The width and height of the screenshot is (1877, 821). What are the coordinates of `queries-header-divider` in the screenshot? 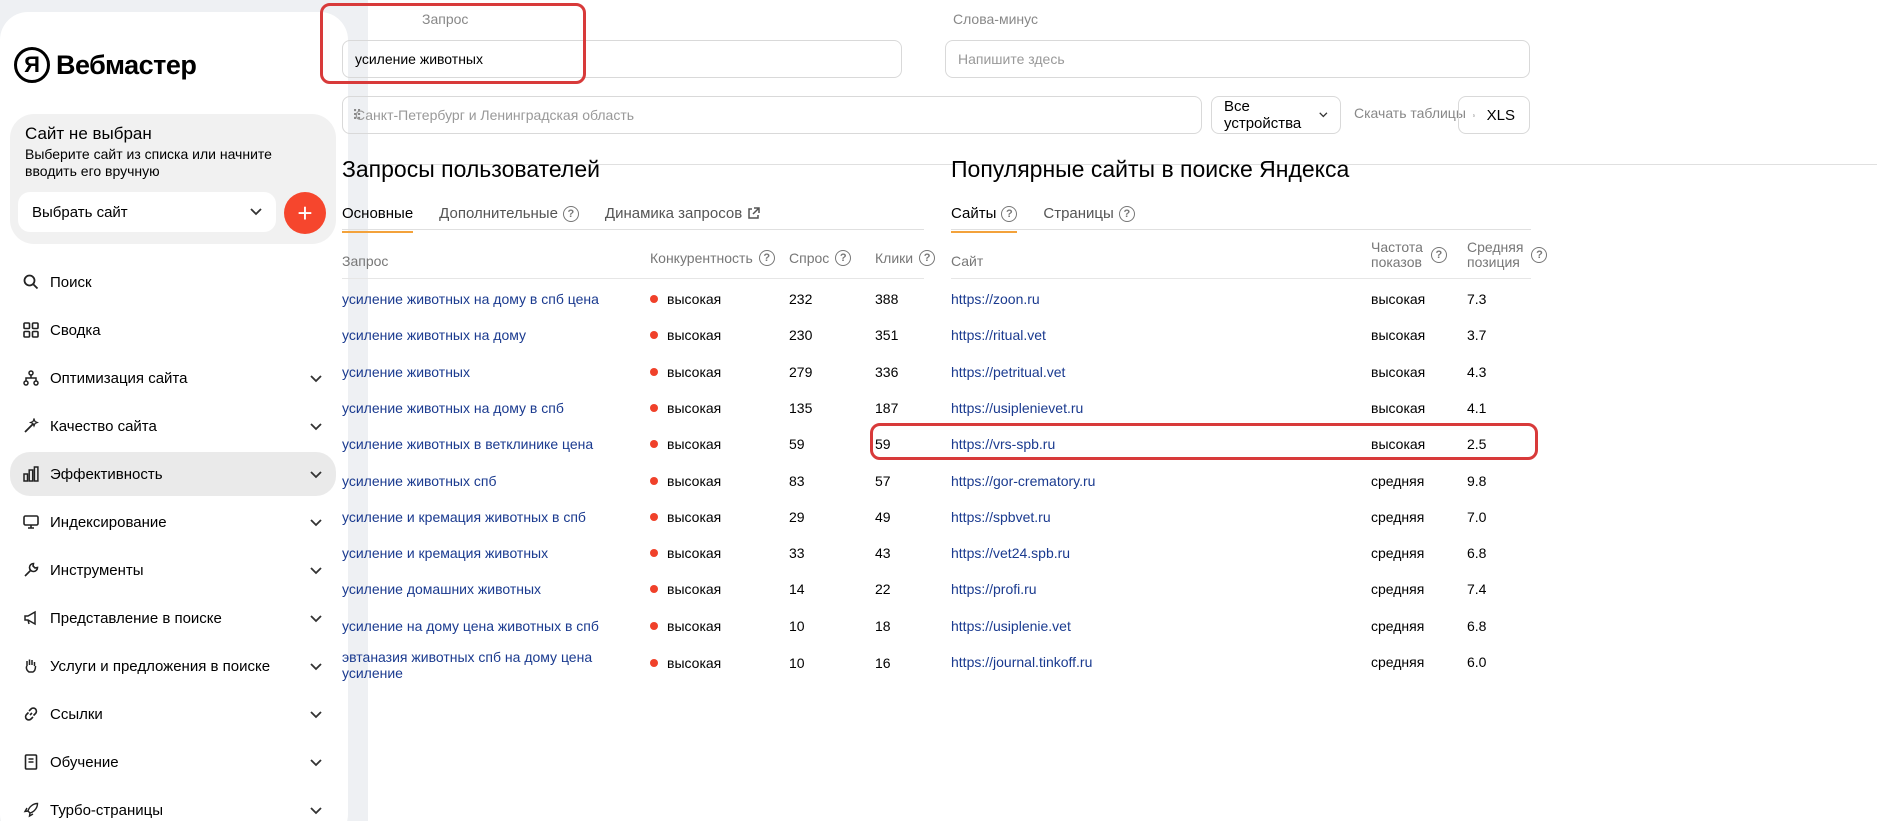 It's located at (633, 278).